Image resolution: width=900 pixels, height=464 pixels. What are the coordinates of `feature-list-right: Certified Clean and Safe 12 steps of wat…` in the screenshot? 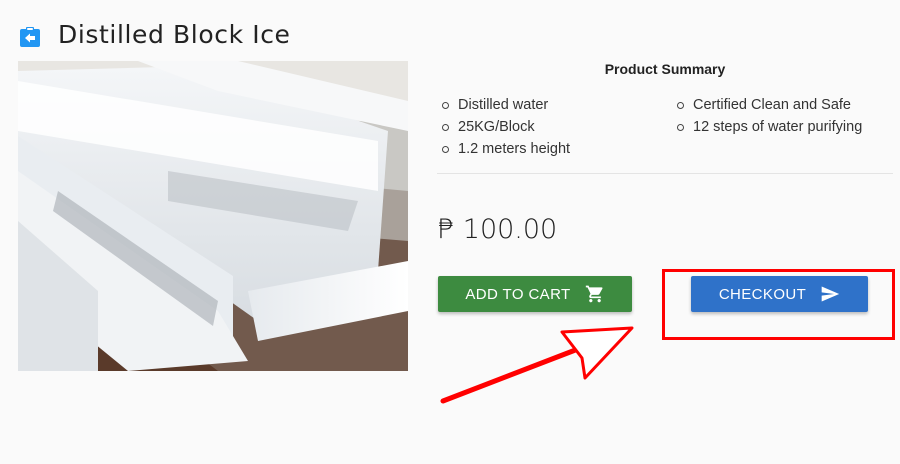 It's located at (769, 116).